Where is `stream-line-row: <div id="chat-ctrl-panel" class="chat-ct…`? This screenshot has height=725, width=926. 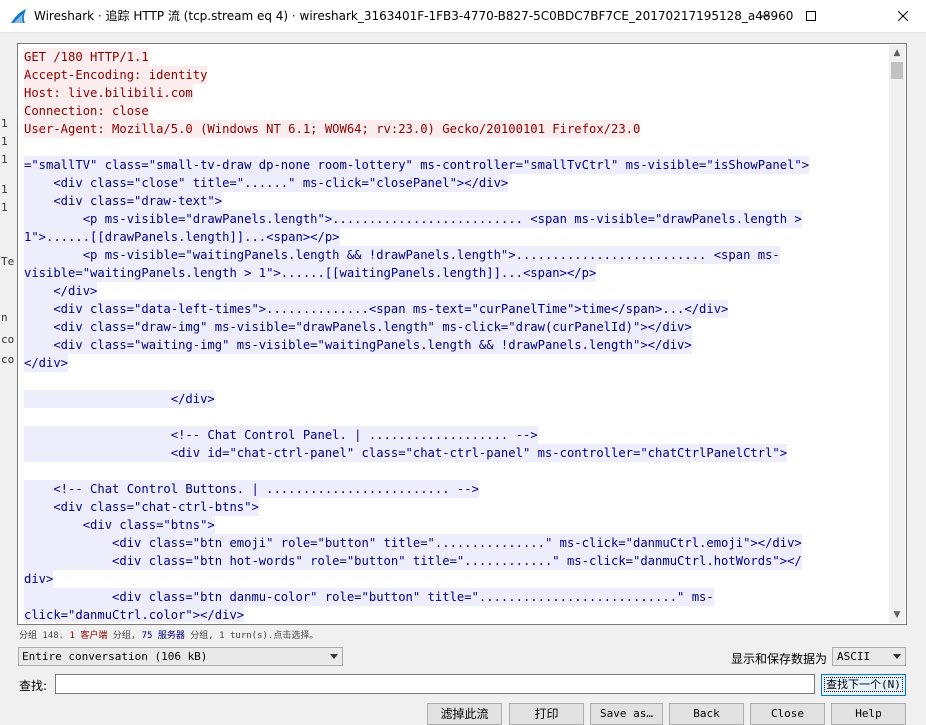 stream-line-row: <div id="chat-ctrl-panel" class="chat-ct… is located at coordinates (455, 453).